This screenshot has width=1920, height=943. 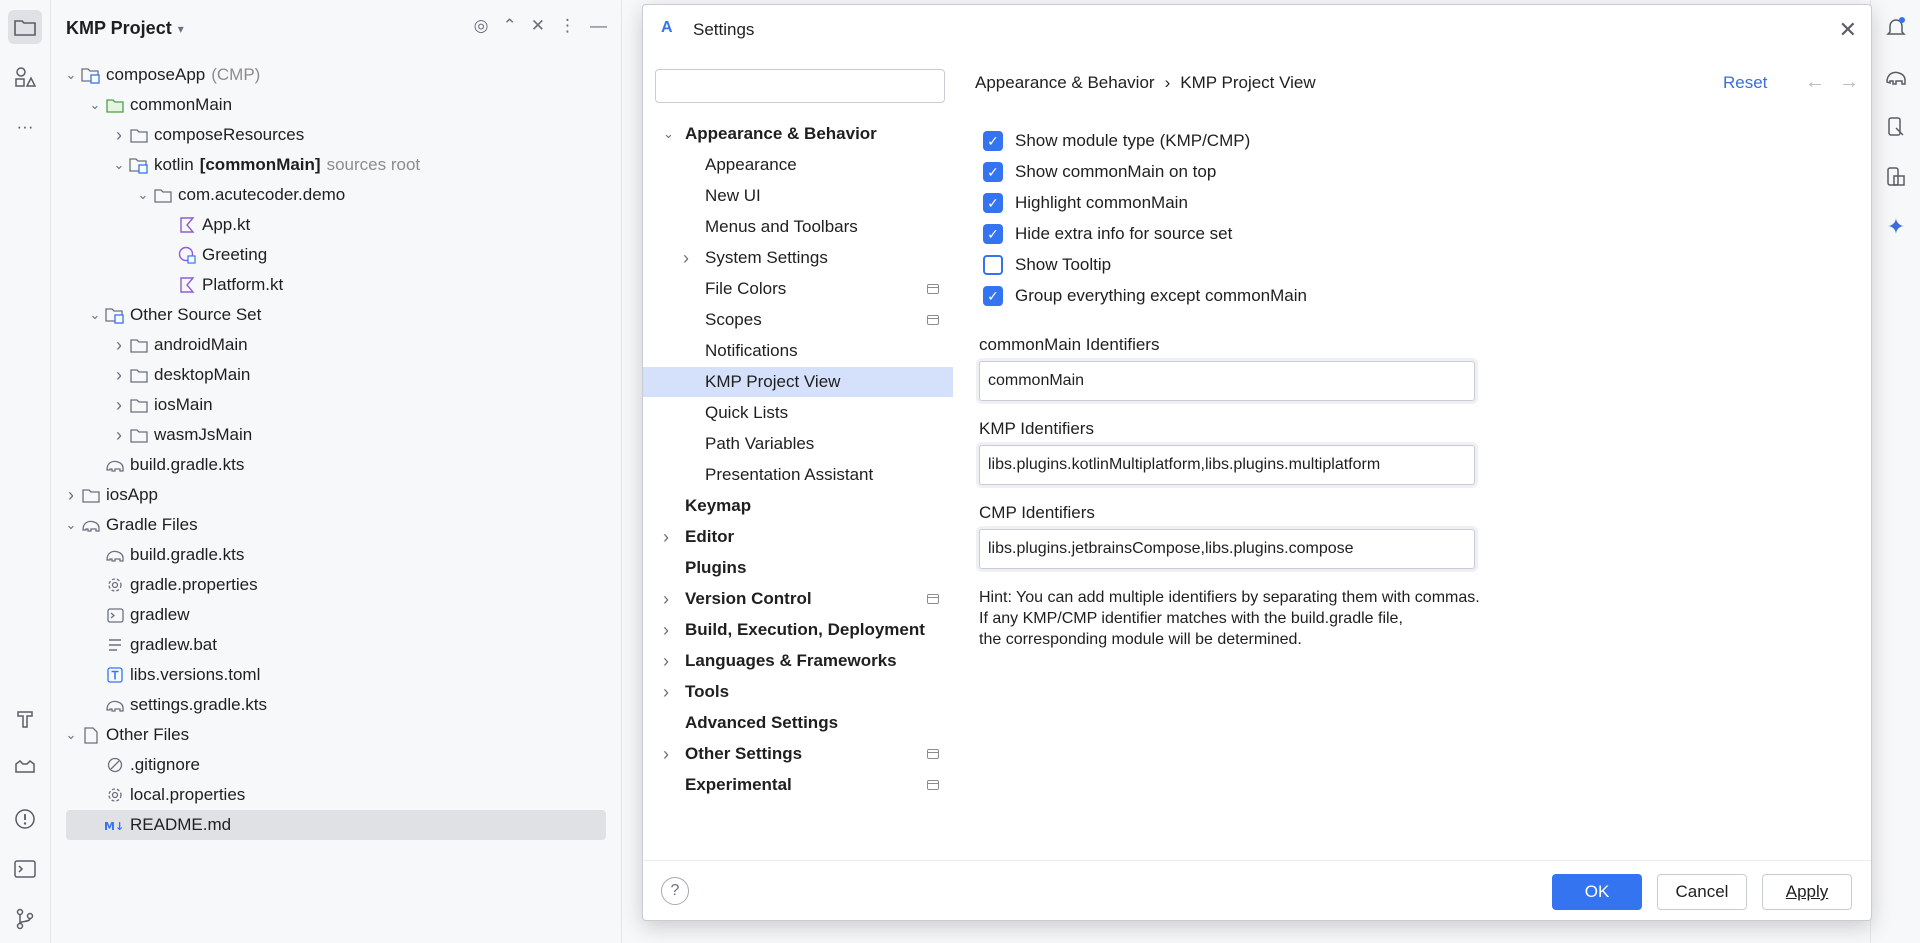 What do you see at coordinates (798, 754) in the screenshot?
I see `settings-nav-item: › Other Settings` at bounding box center [798, 754].